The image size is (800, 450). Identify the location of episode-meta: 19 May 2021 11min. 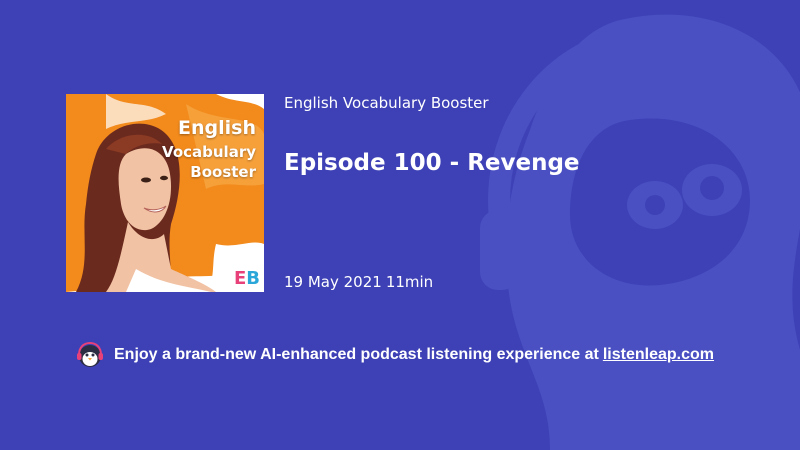
(358, 282).